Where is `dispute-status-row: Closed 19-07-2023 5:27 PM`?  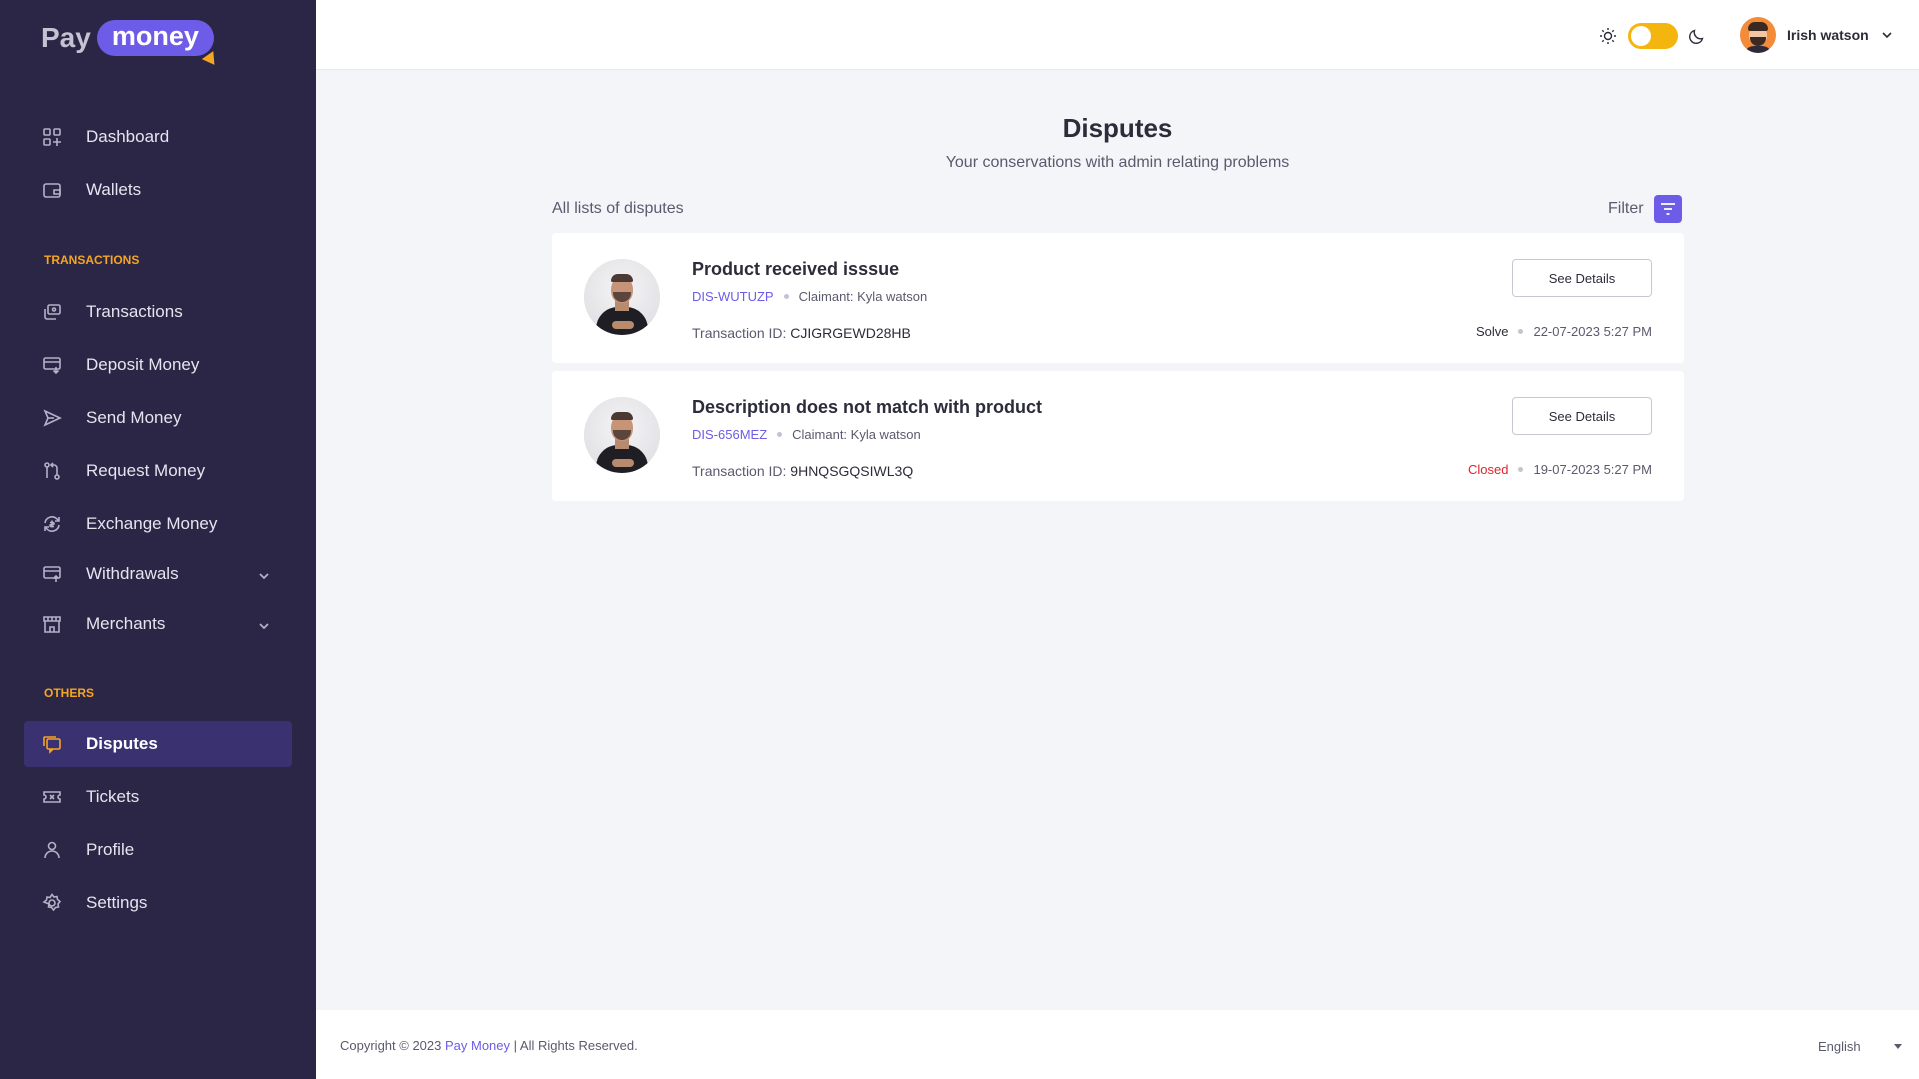
dispute-status-row: Closed 19-07-2023 5:27 PM is located at coordinates (1560, 469).